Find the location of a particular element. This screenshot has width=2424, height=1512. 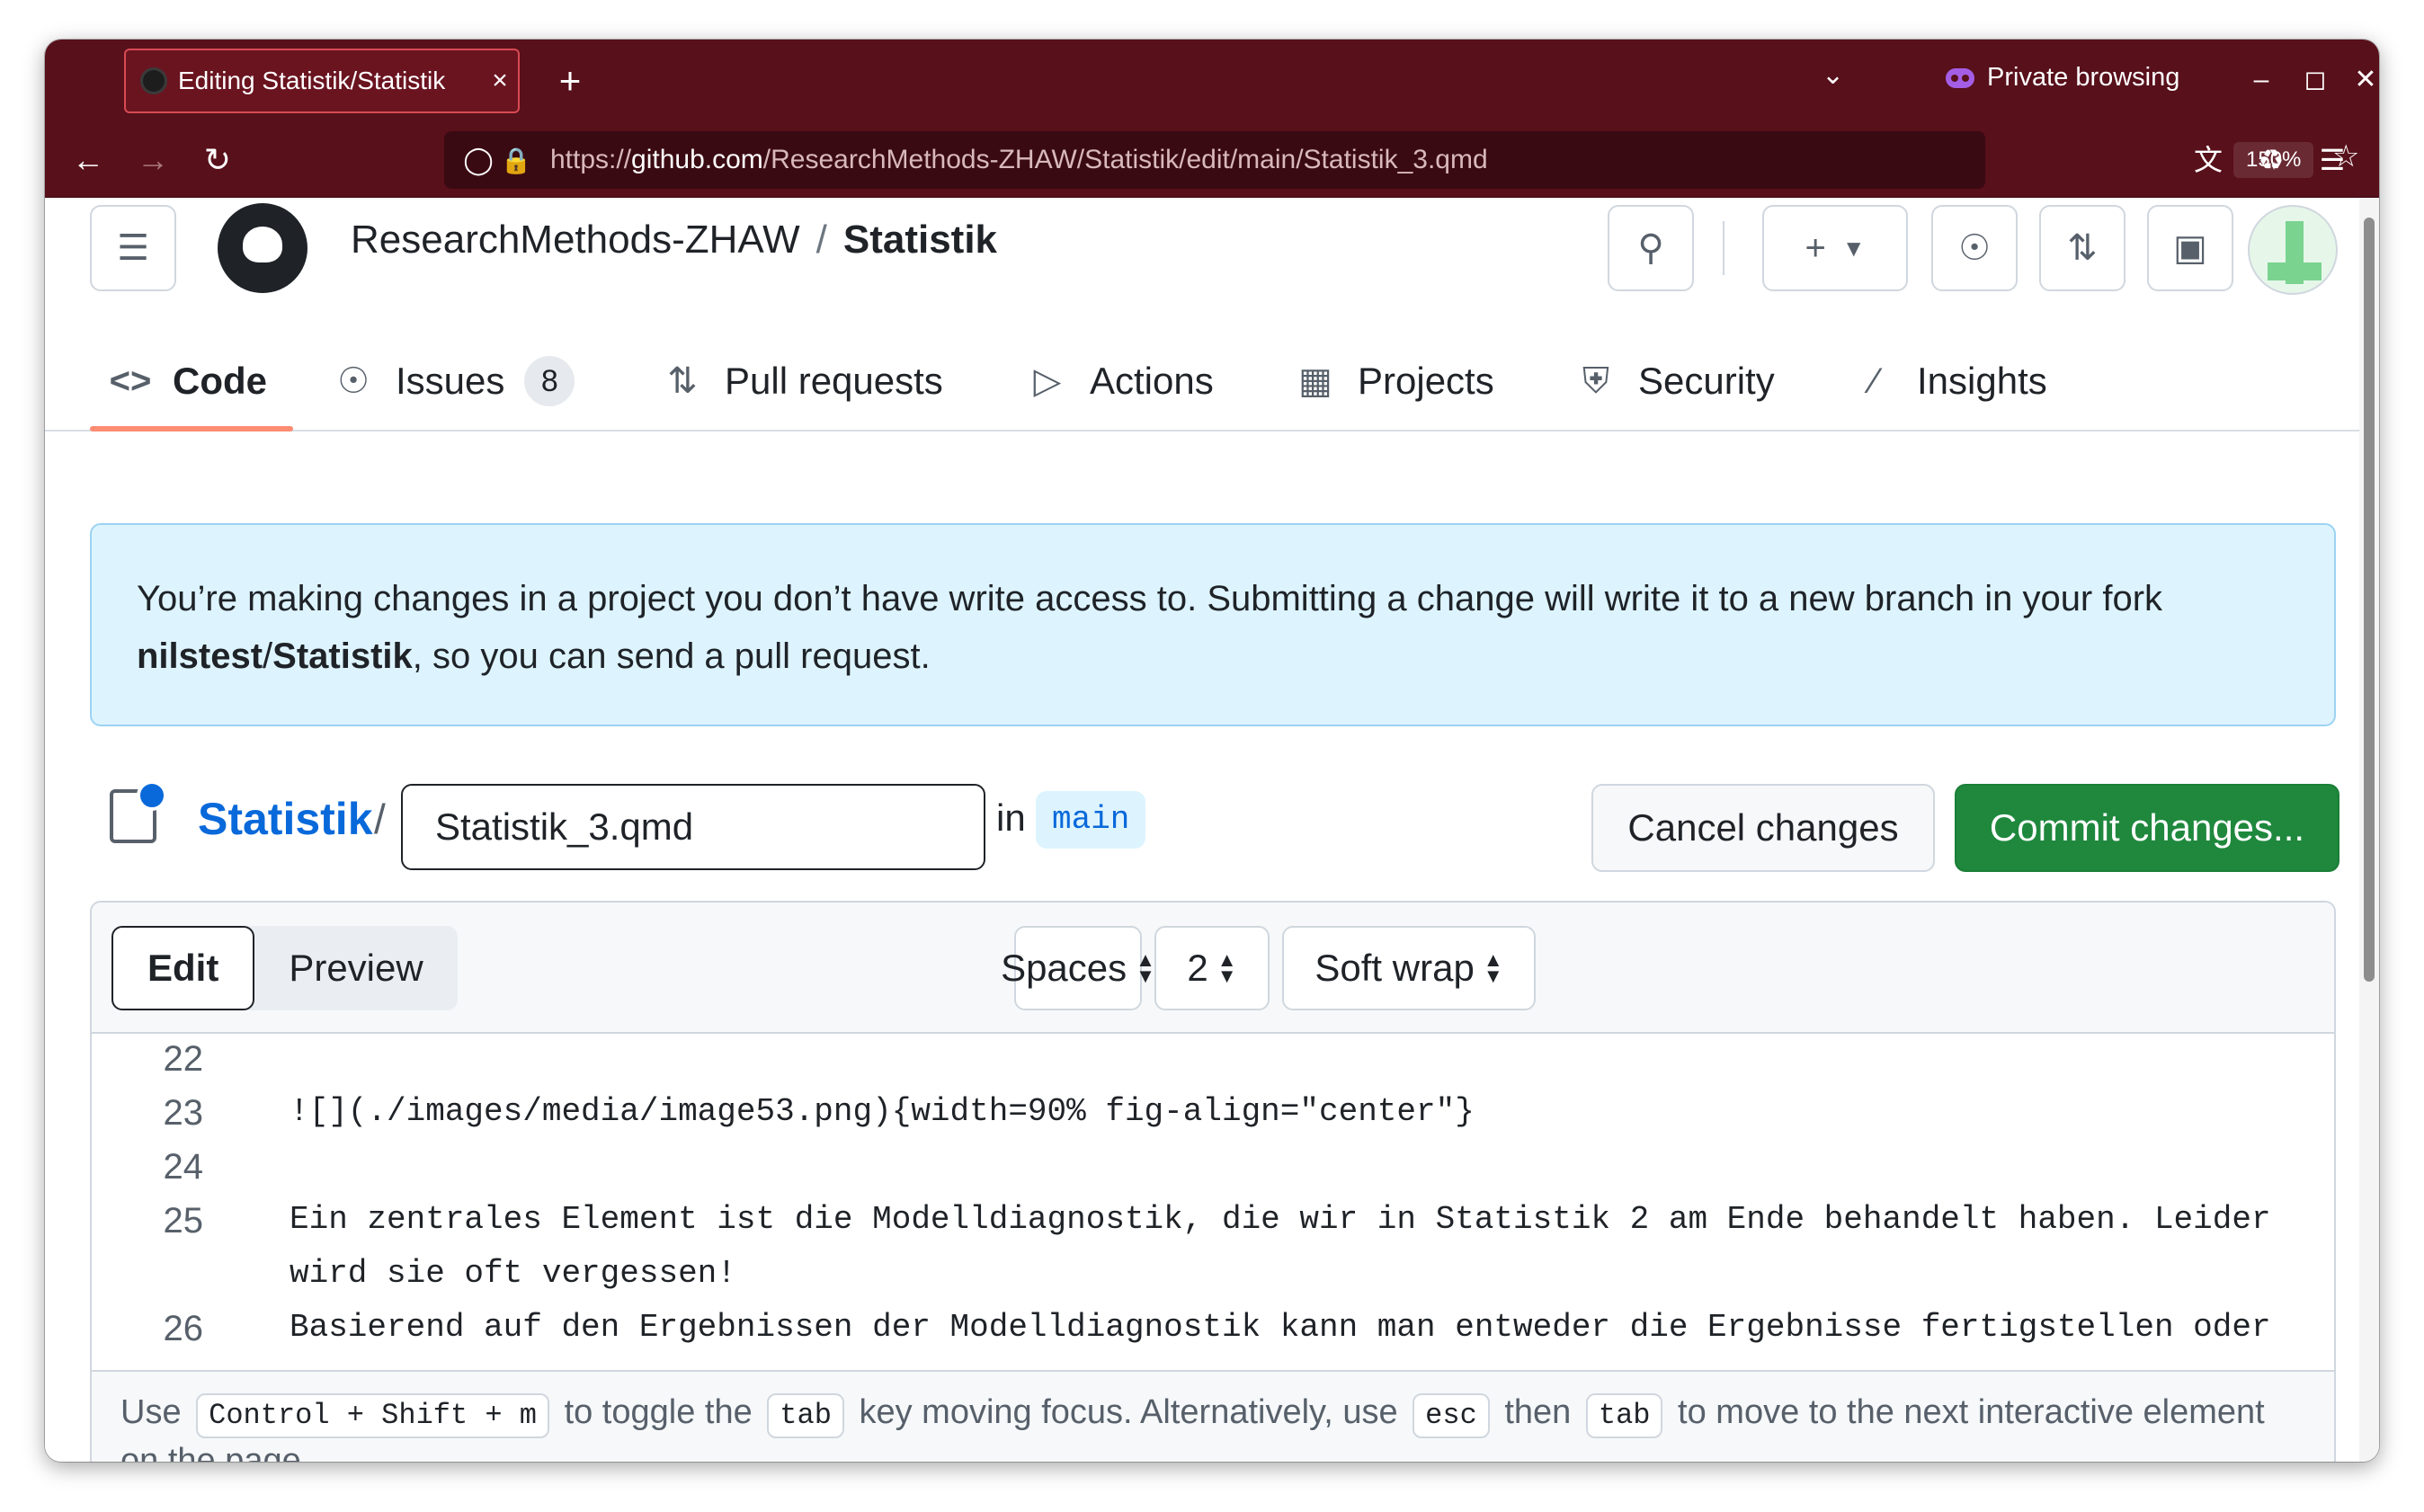

indent-size-select: 2 ▲ ▼ is located at coordinates (1212, 968).